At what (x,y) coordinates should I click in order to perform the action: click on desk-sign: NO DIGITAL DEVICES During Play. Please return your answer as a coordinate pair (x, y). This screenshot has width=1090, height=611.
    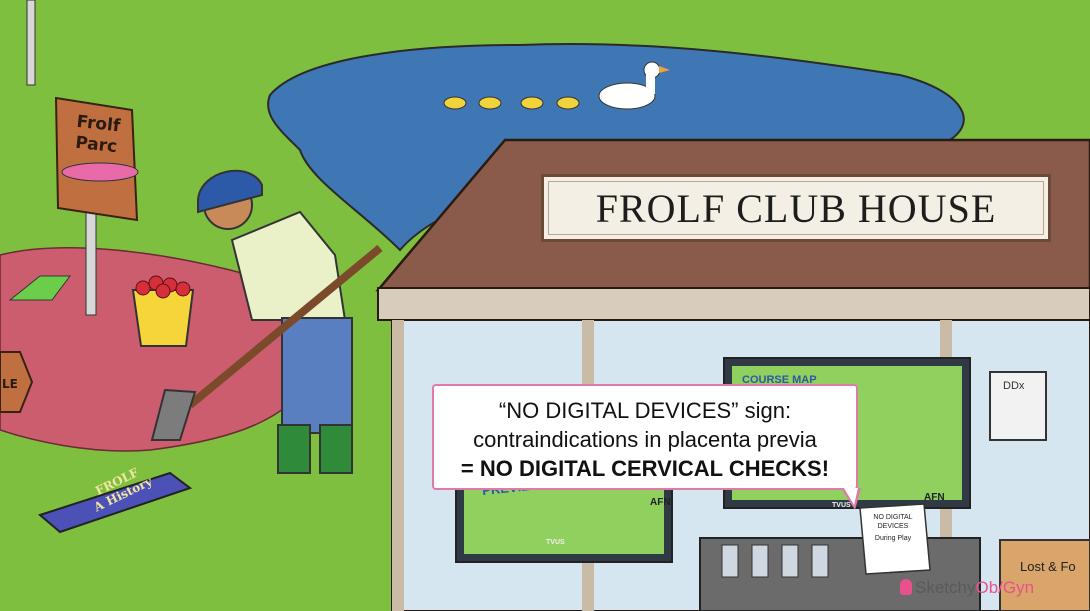
    Looking at the image, I should click on (893, 528).